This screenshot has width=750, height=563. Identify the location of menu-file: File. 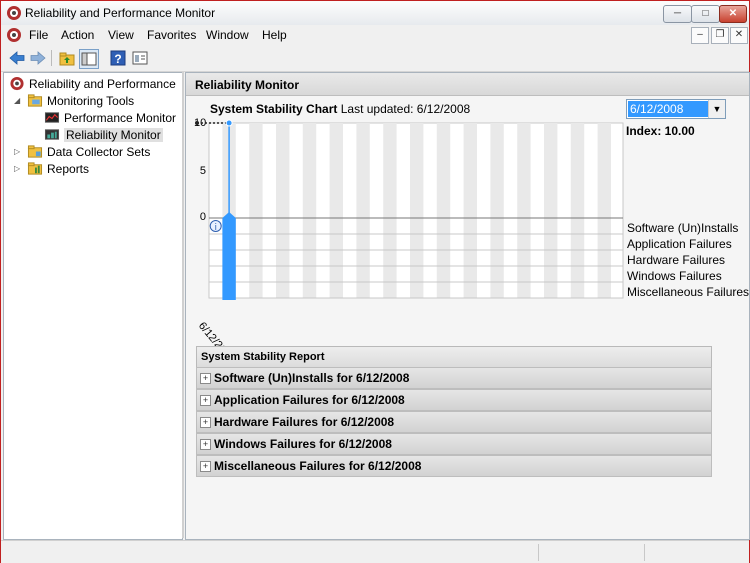
(38, 35).